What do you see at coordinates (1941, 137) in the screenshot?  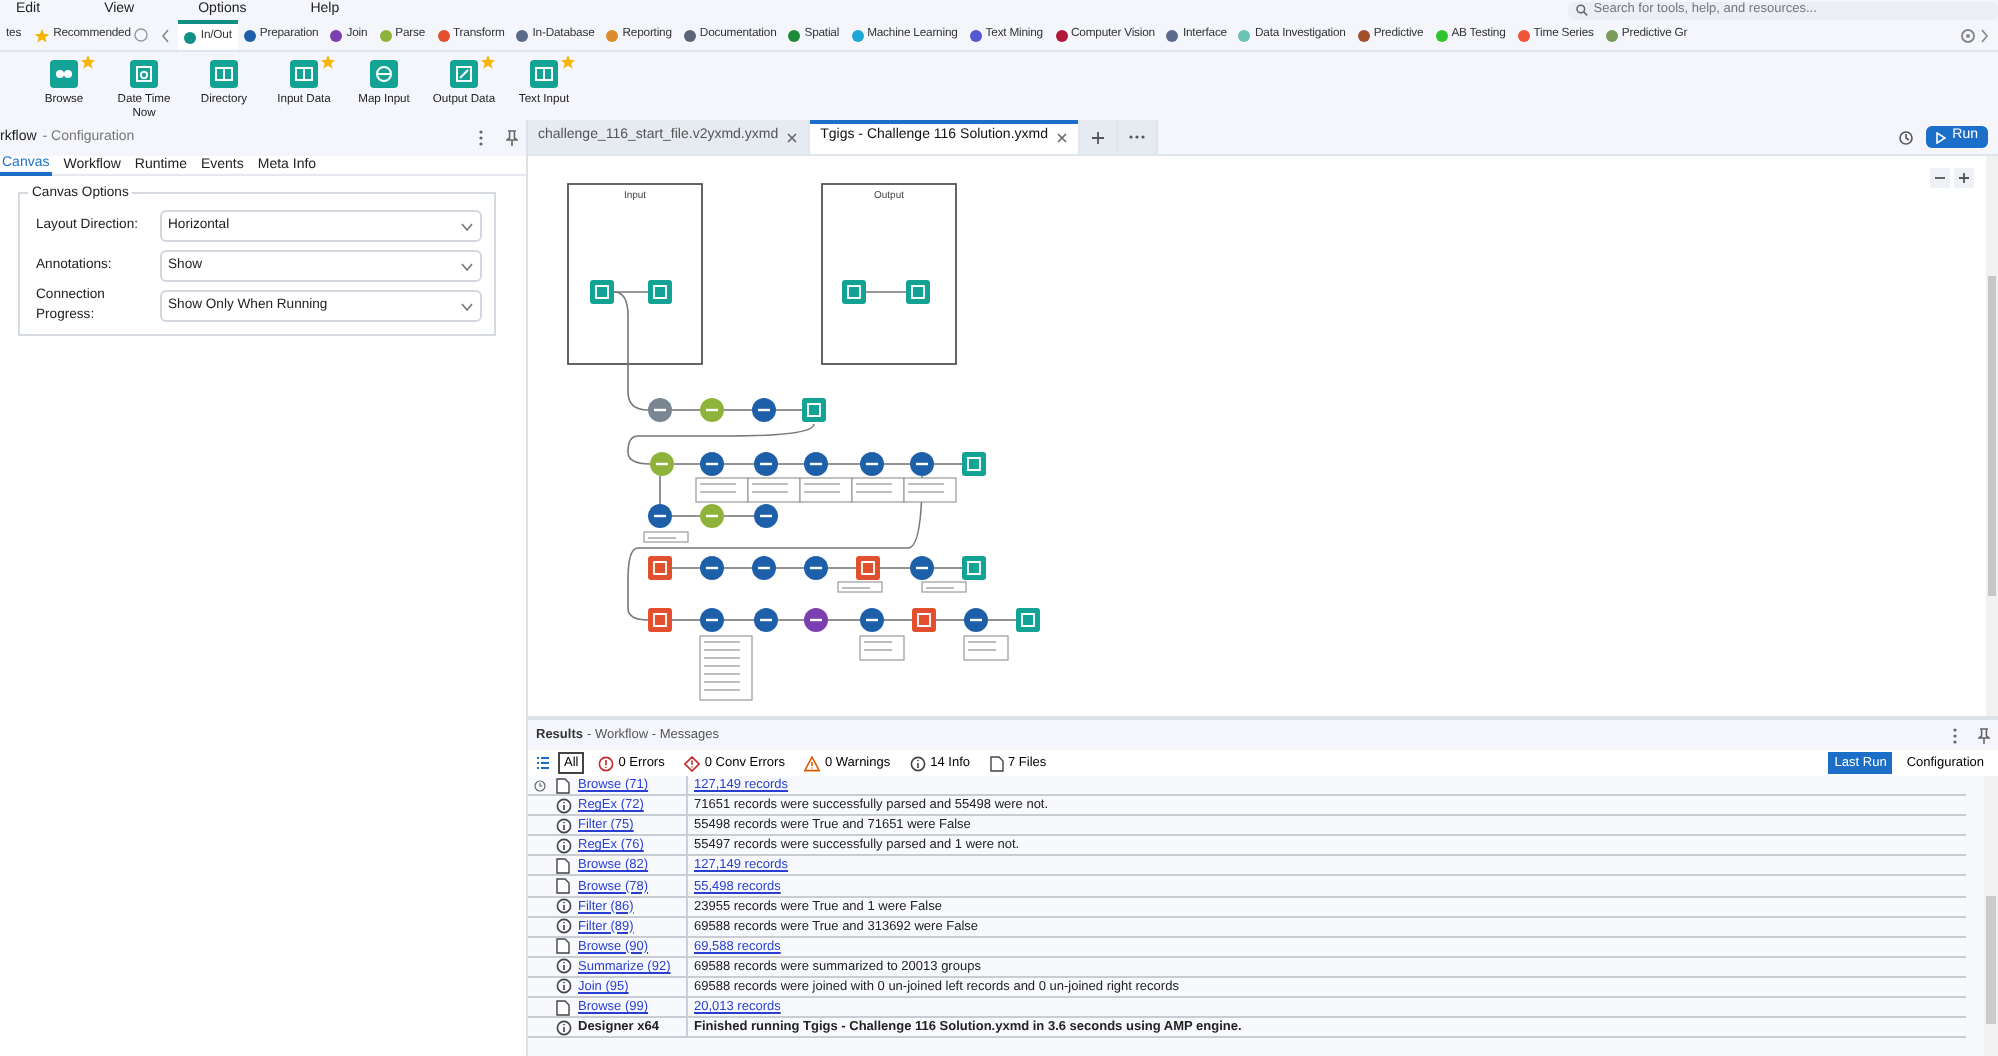 I see `play-icon` at bounding box center [1941, 137].